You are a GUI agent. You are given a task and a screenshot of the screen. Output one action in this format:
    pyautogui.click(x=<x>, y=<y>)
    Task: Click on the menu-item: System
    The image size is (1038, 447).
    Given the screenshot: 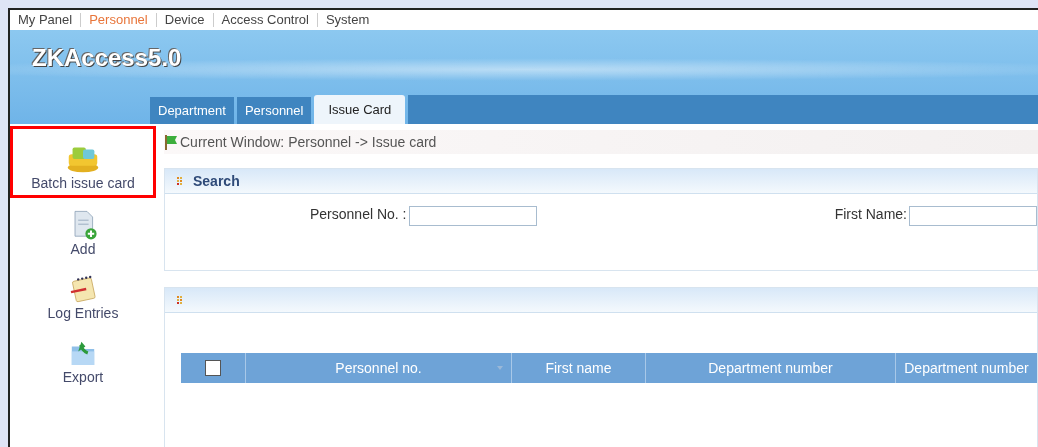 What is the action you would take?
    pyautogui.click(x=347, y=20)
    